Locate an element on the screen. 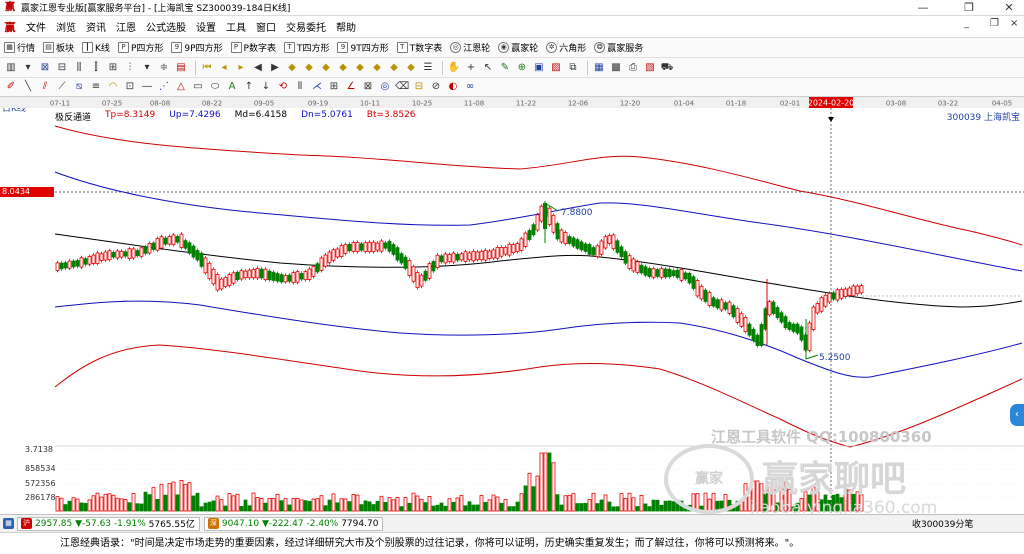 The width and height of the screenshot is (1024, 554). rect-icon: ▭ is located at coordinates (198, 87).